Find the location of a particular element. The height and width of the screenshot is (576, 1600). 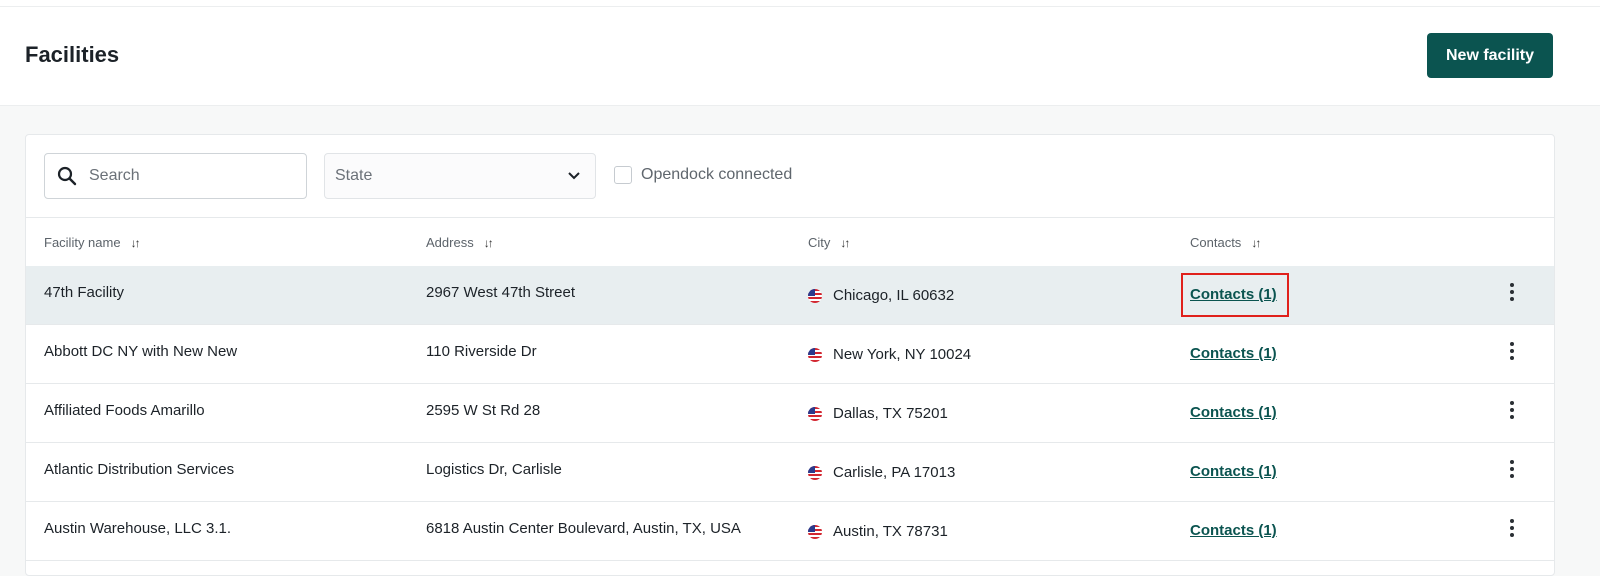

chevron-down-icon is located at coordinates (574, 176).